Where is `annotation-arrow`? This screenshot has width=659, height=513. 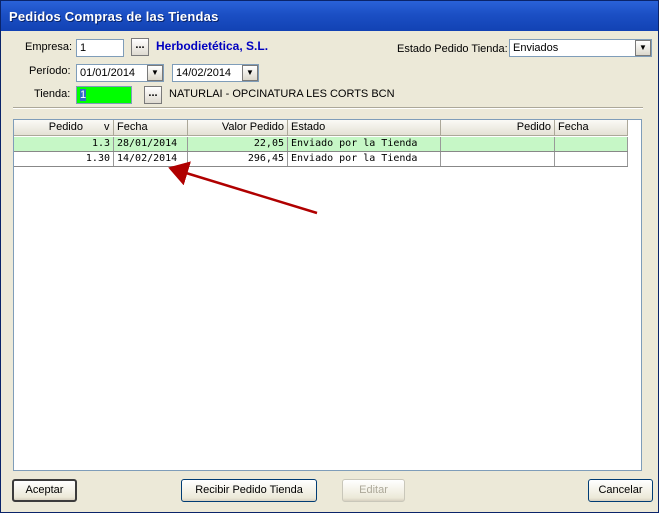 annotation-arrow is located at coordinates (243, 188).